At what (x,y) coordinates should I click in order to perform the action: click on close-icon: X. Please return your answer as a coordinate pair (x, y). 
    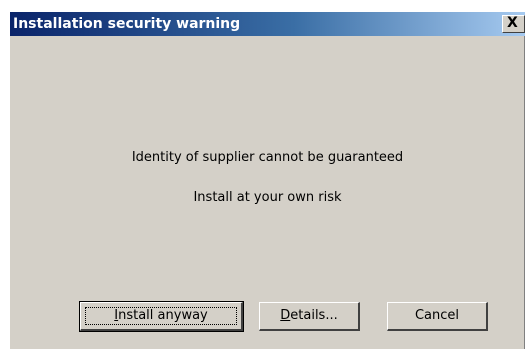
    Looking at the image, I should click on (512, 23).